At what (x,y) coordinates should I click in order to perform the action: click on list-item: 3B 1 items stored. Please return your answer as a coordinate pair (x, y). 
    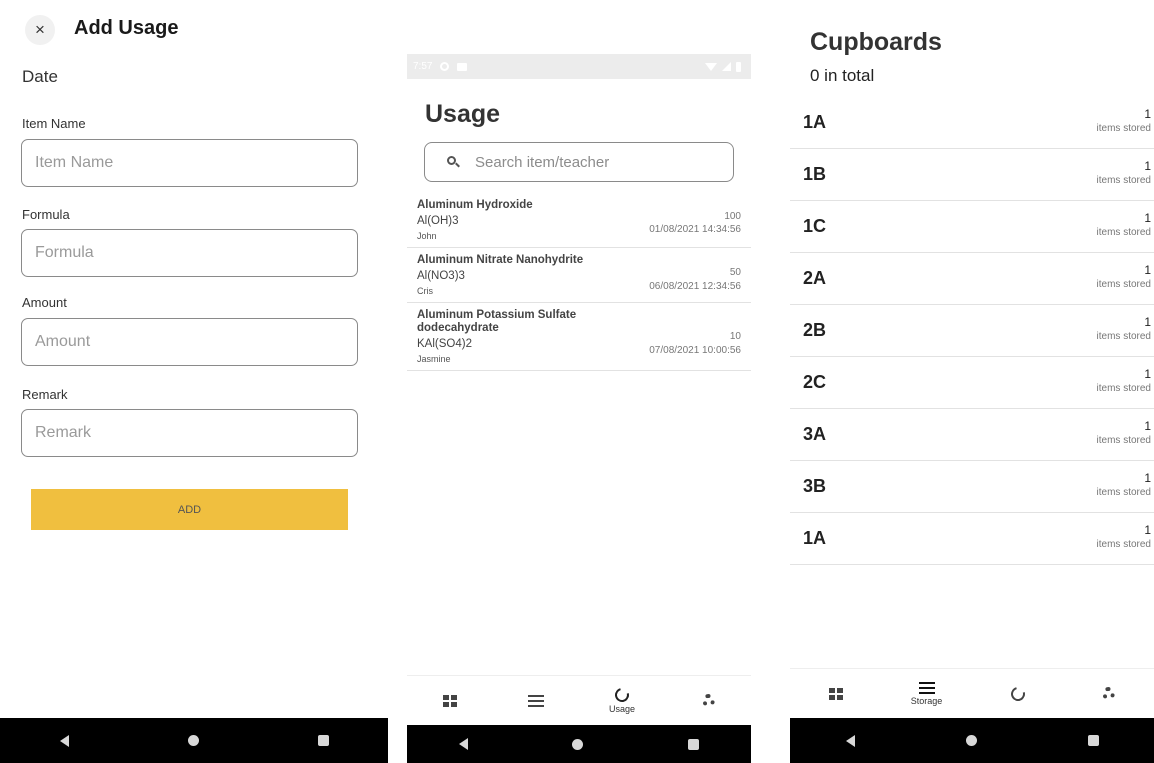
    Looking at the image, I should click on (972, 487).